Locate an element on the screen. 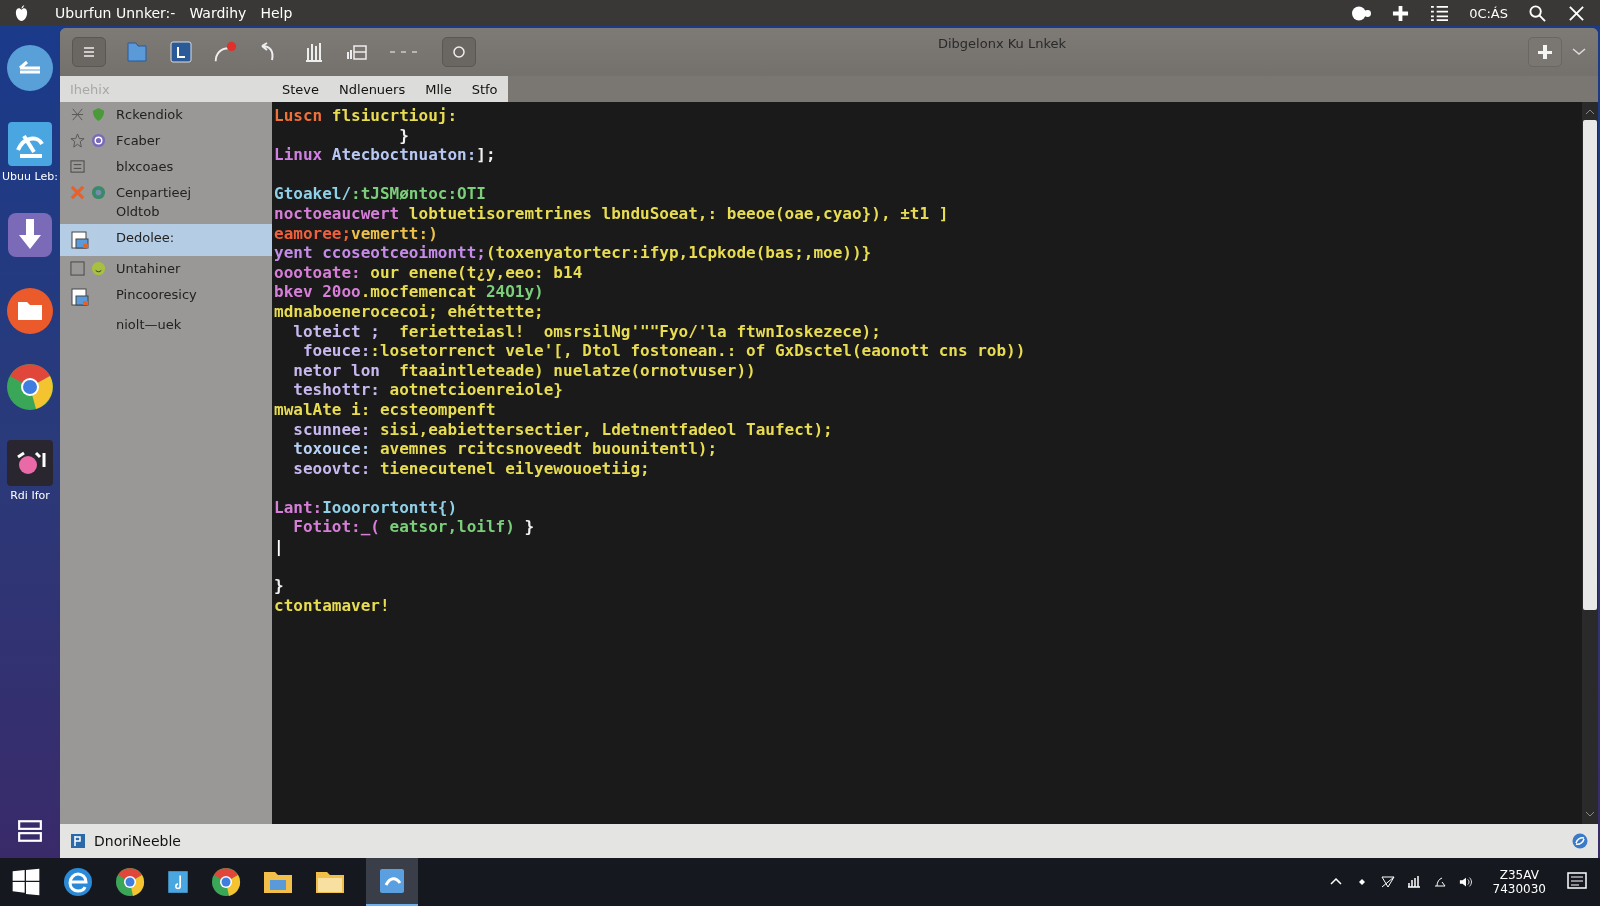 The height and width of the screenshot is (906, 1600). menu-item: Help is located at coordinates (276, 13).